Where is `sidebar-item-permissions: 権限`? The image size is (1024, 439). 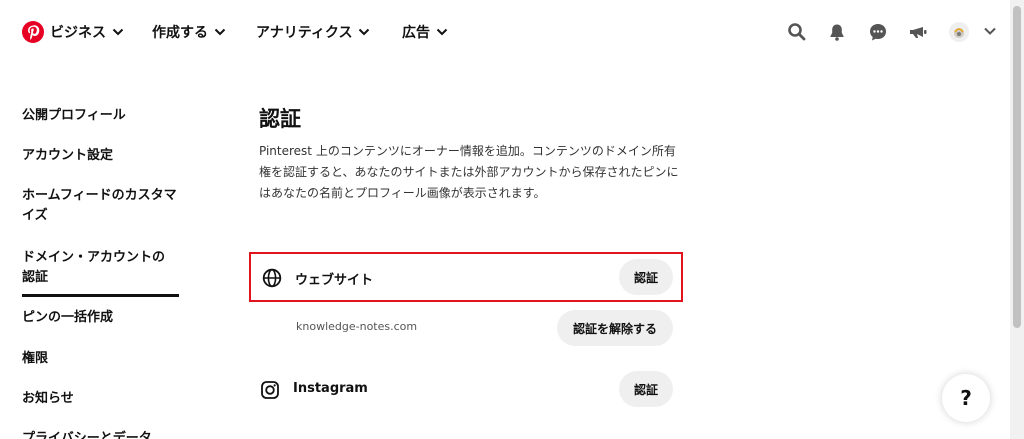 sidebar-item-permissions: 権限 is located at coordinates (102, 359).